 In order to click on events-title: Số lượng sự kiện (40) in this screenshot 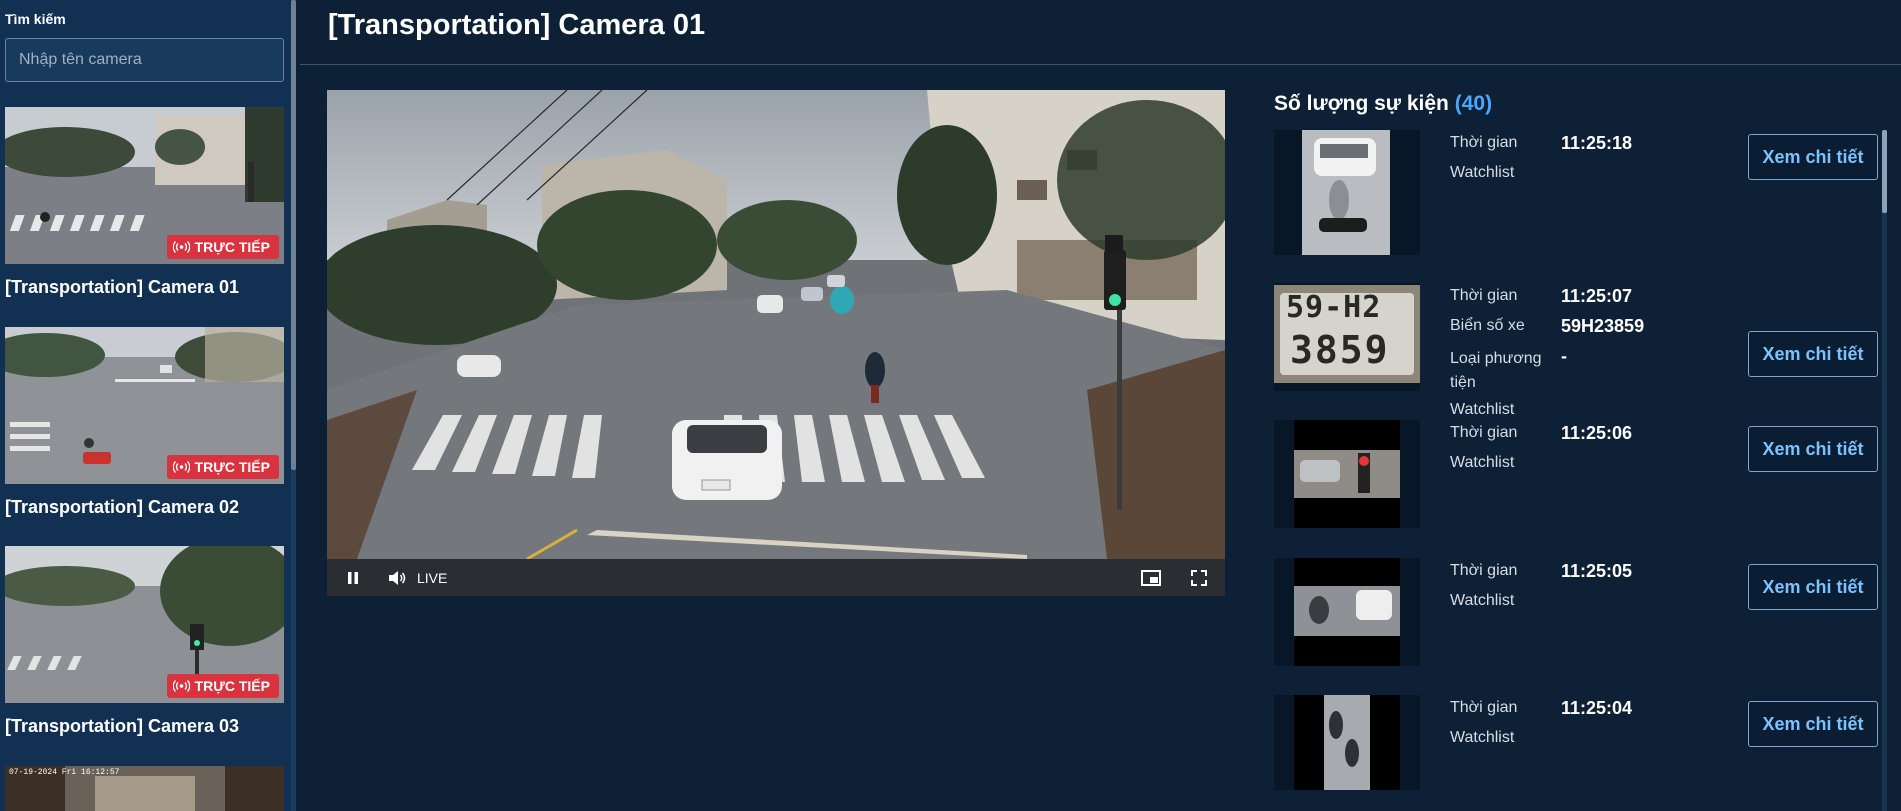, I will do `click(1383, 104)`.